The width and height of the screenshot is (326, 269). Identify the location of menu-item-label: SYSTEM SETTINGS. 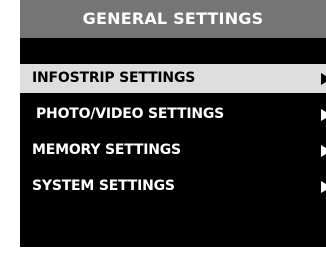
(103, 186).